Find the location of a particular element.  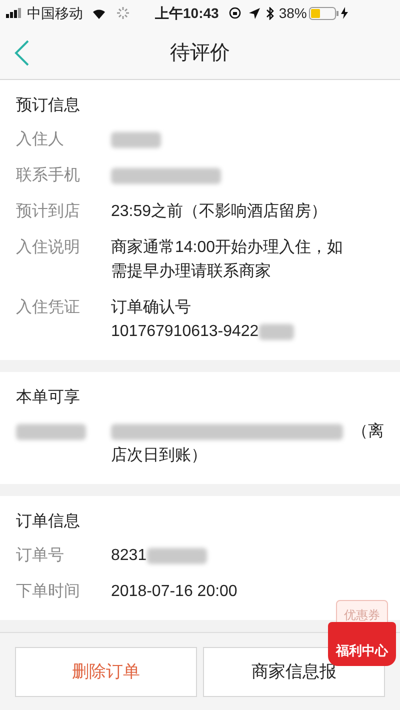

row-label: 联系手机 is located at coordinates (48, 175).